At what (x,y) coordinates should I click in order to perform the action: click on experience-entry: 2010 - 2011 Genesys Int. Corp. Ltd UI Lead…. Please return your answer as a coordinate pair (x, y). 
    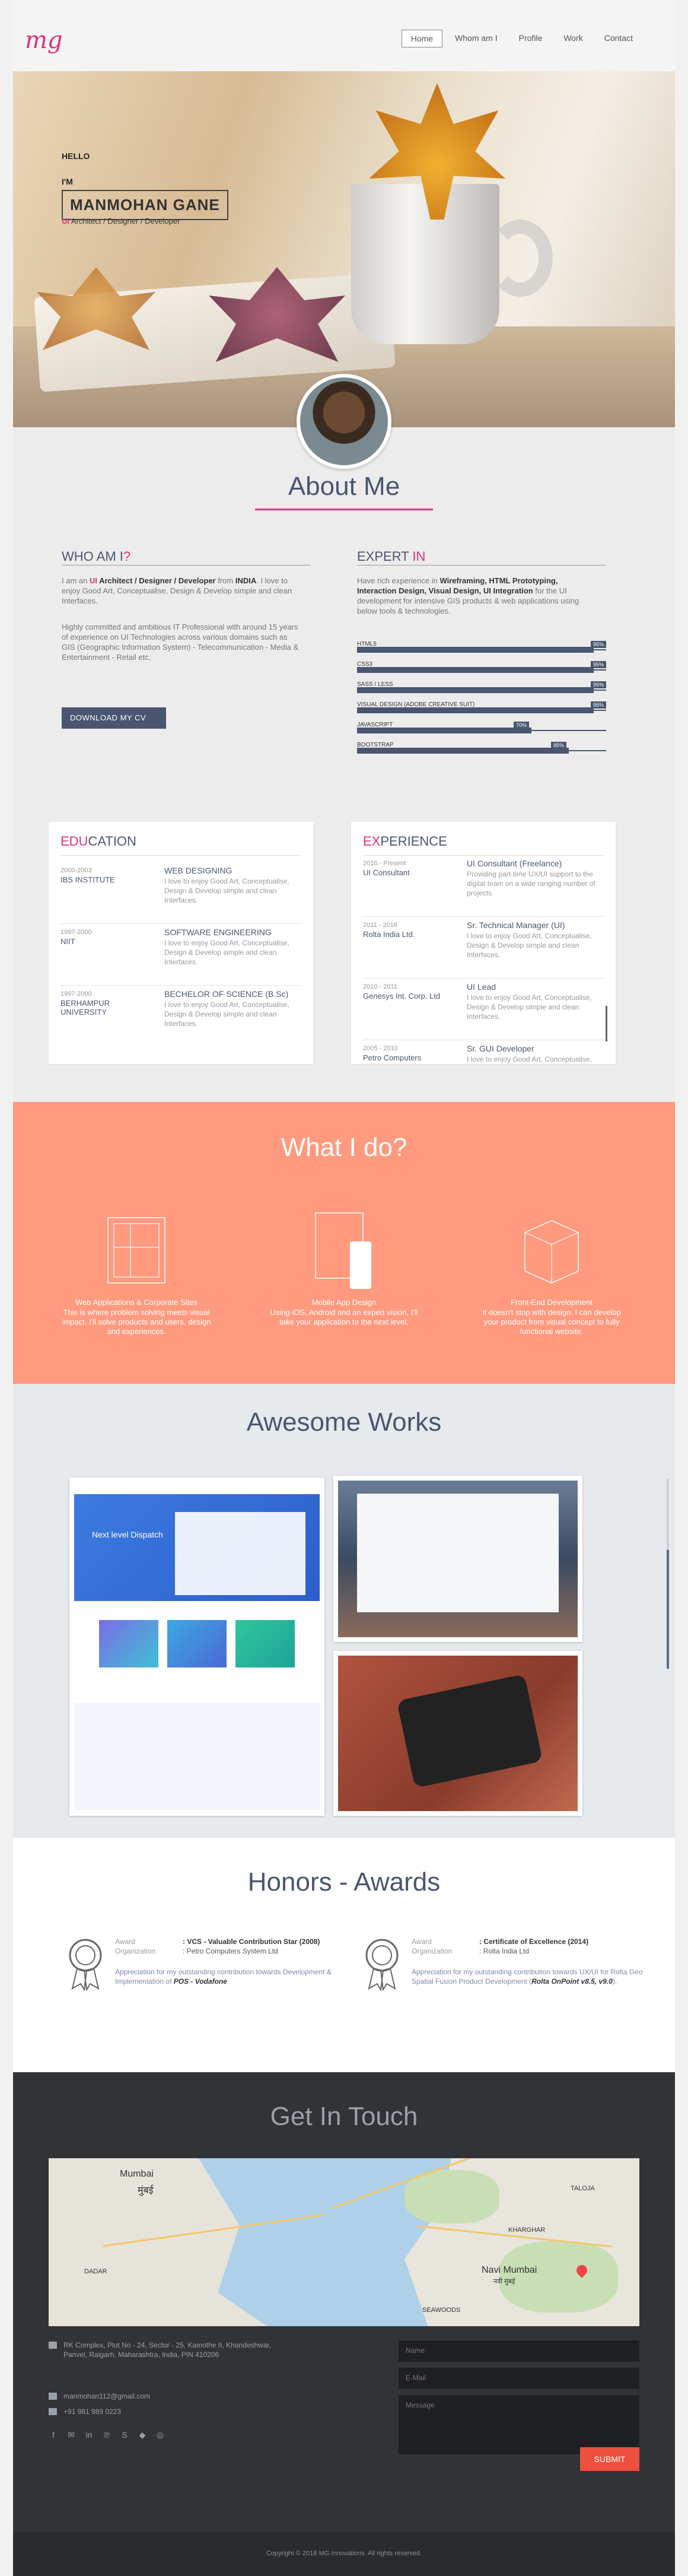
    Looking at the image, I should click on (483, 1010).